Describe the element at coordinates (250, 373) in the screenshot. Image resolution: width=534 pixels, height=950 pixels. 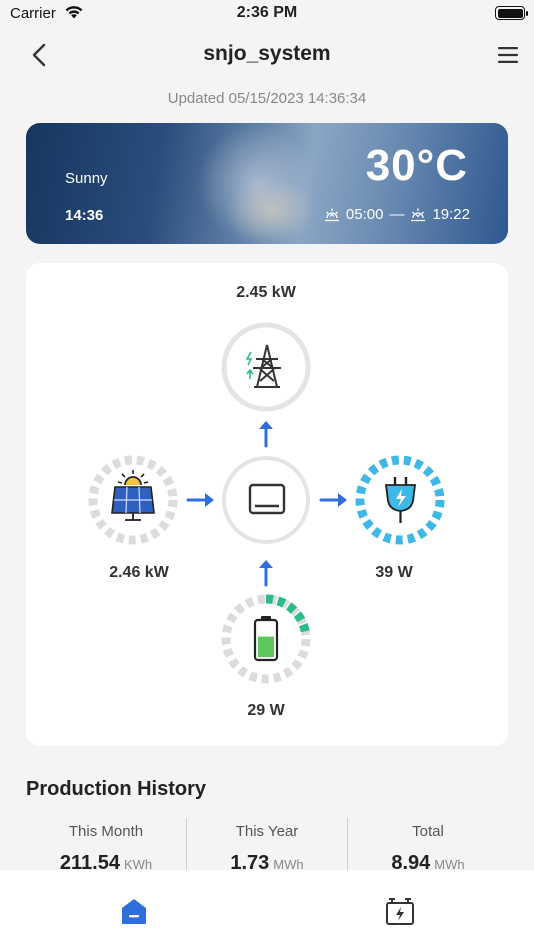
I see `grid-up-arrow-mark` at that location.